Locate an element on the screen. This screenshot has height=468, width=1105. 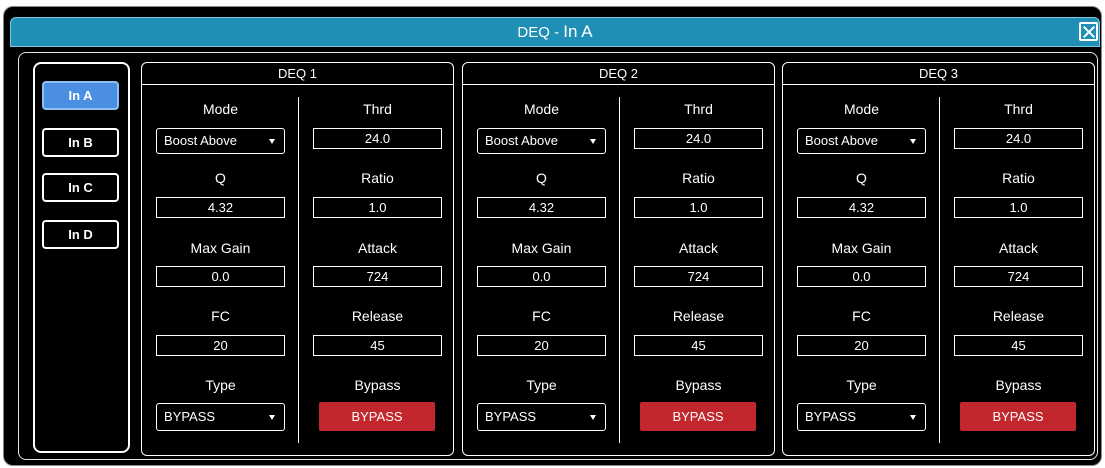
deq-title: DEQ 3 is located at coordinates (938, 74).